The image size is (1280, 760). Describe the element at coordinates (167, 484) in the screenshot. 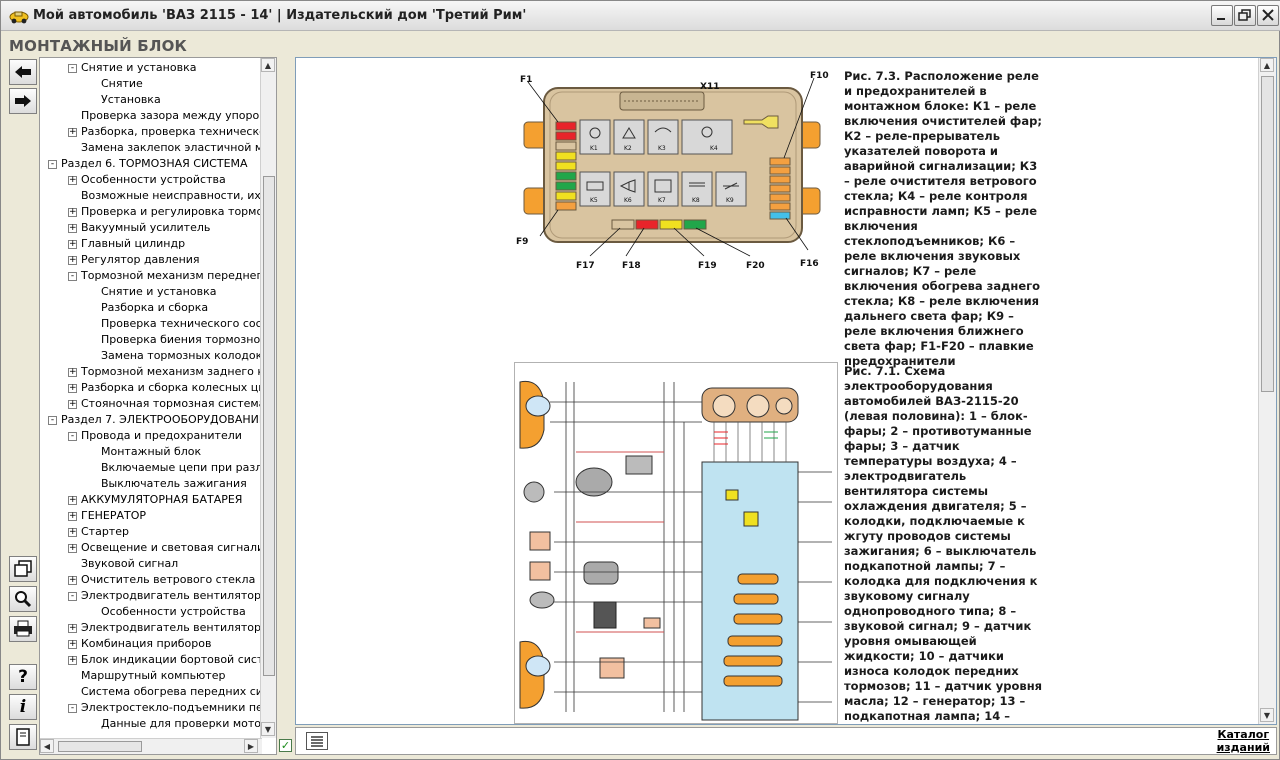

I see `tree-item: Выключатель зажигания` at that location.